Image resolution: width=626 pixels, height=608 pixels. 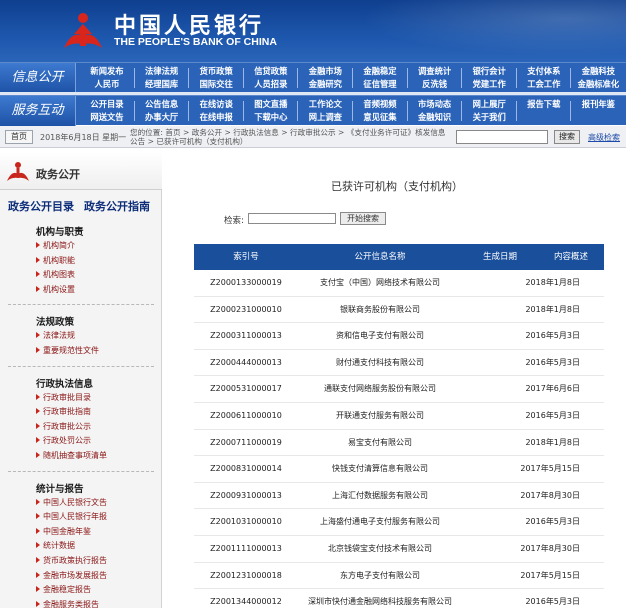 I want to click on sidebar-group-title: 机构与职责, so click(x=60, y=231).